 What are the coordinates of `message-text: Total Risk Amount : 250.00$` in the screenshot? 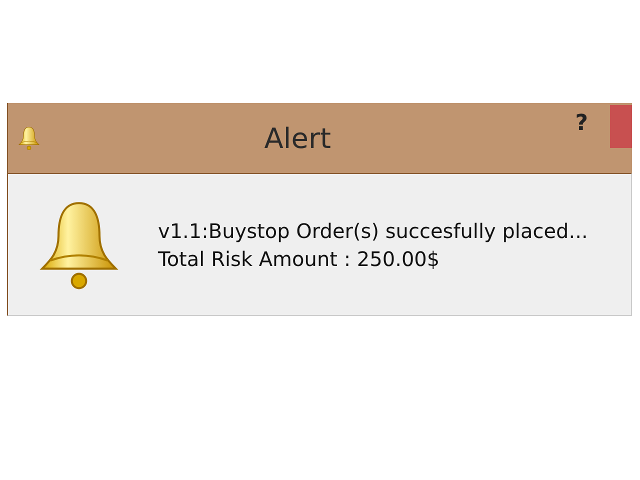 It's located at (299, 258).